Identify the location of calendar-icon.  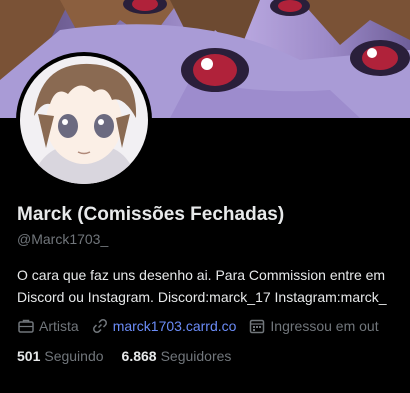
(257, 326).